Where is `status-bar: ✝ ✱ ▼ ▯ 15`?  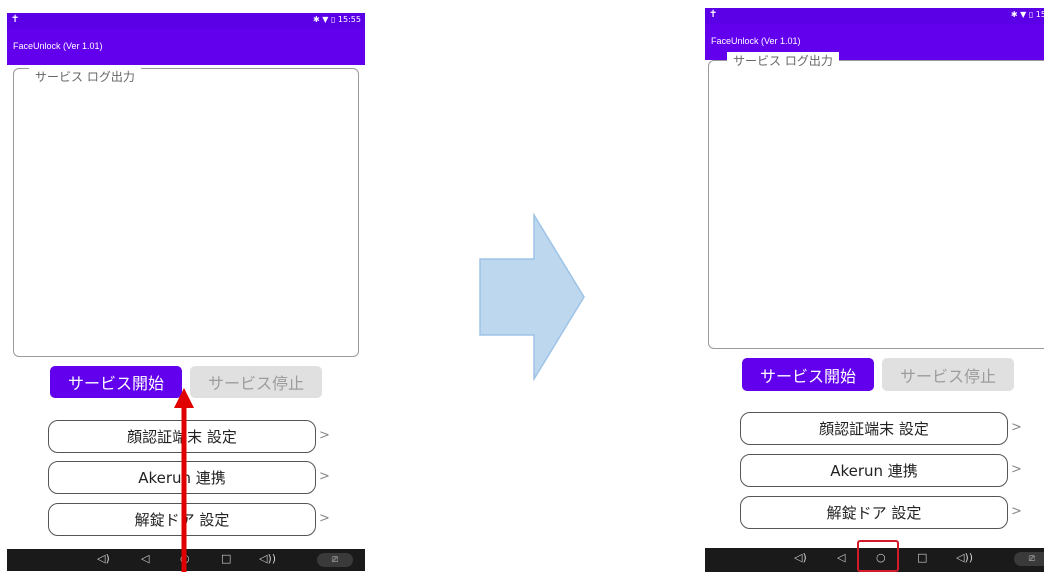
status-bar: ✝ ✱ ▼ ▯ 15 is located at coordinates (874, 16).